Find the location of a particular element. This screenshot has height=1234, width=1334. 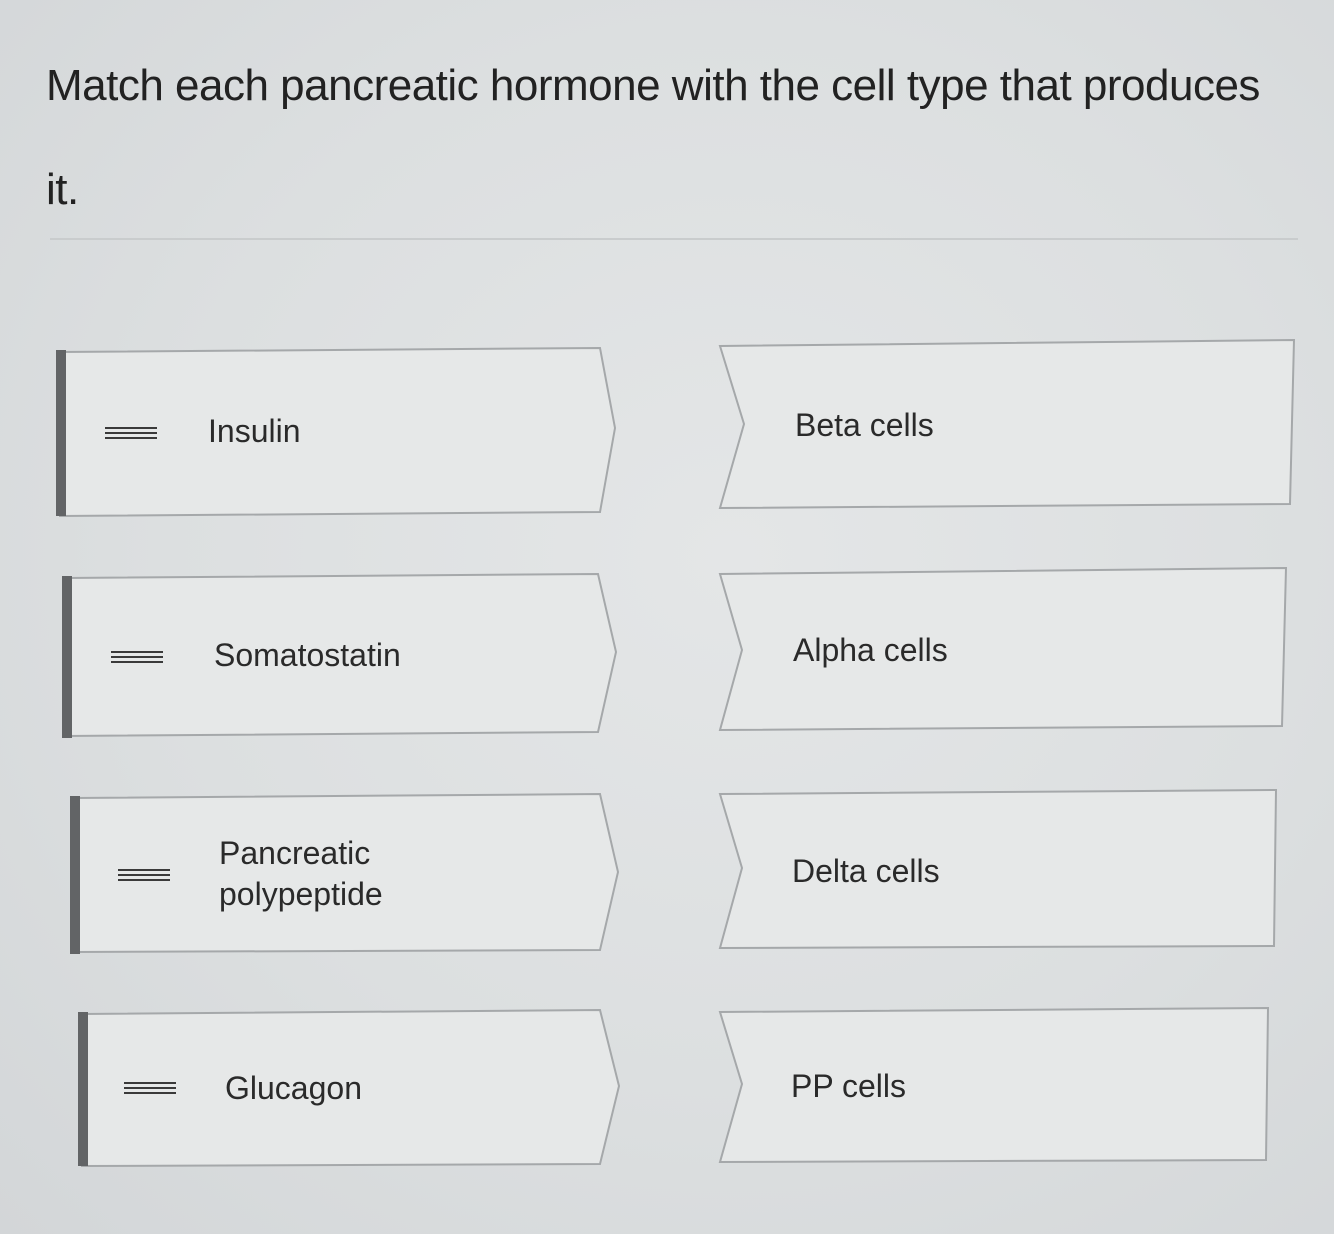

prompt-label-line-1: Pancreatic is located at coordinates (295, 853).